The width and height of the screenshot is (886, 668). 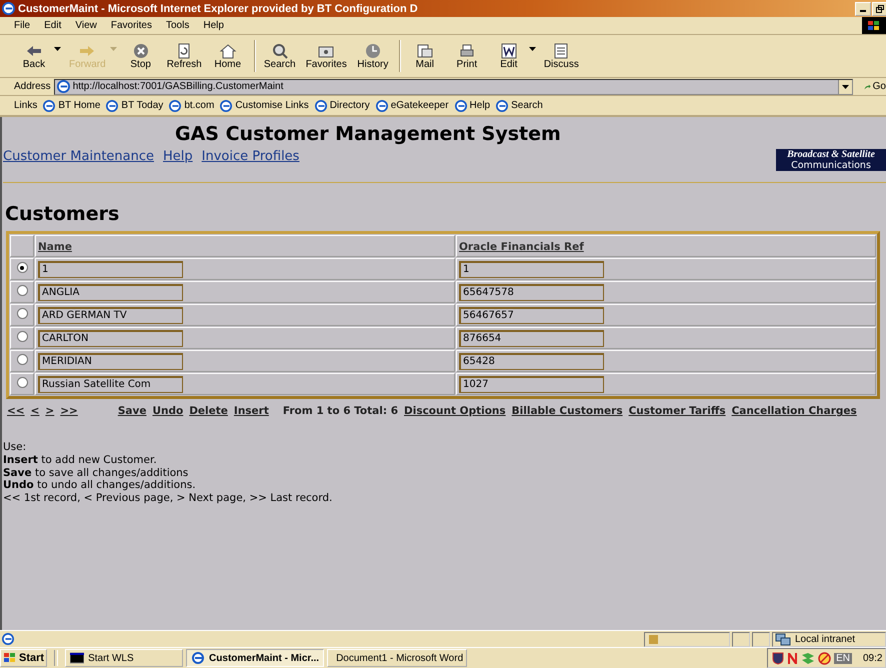 What do you see at coordinates (55, 246) in the screenshot?
I see `column-header: Name` at bounding box center [55, 246].